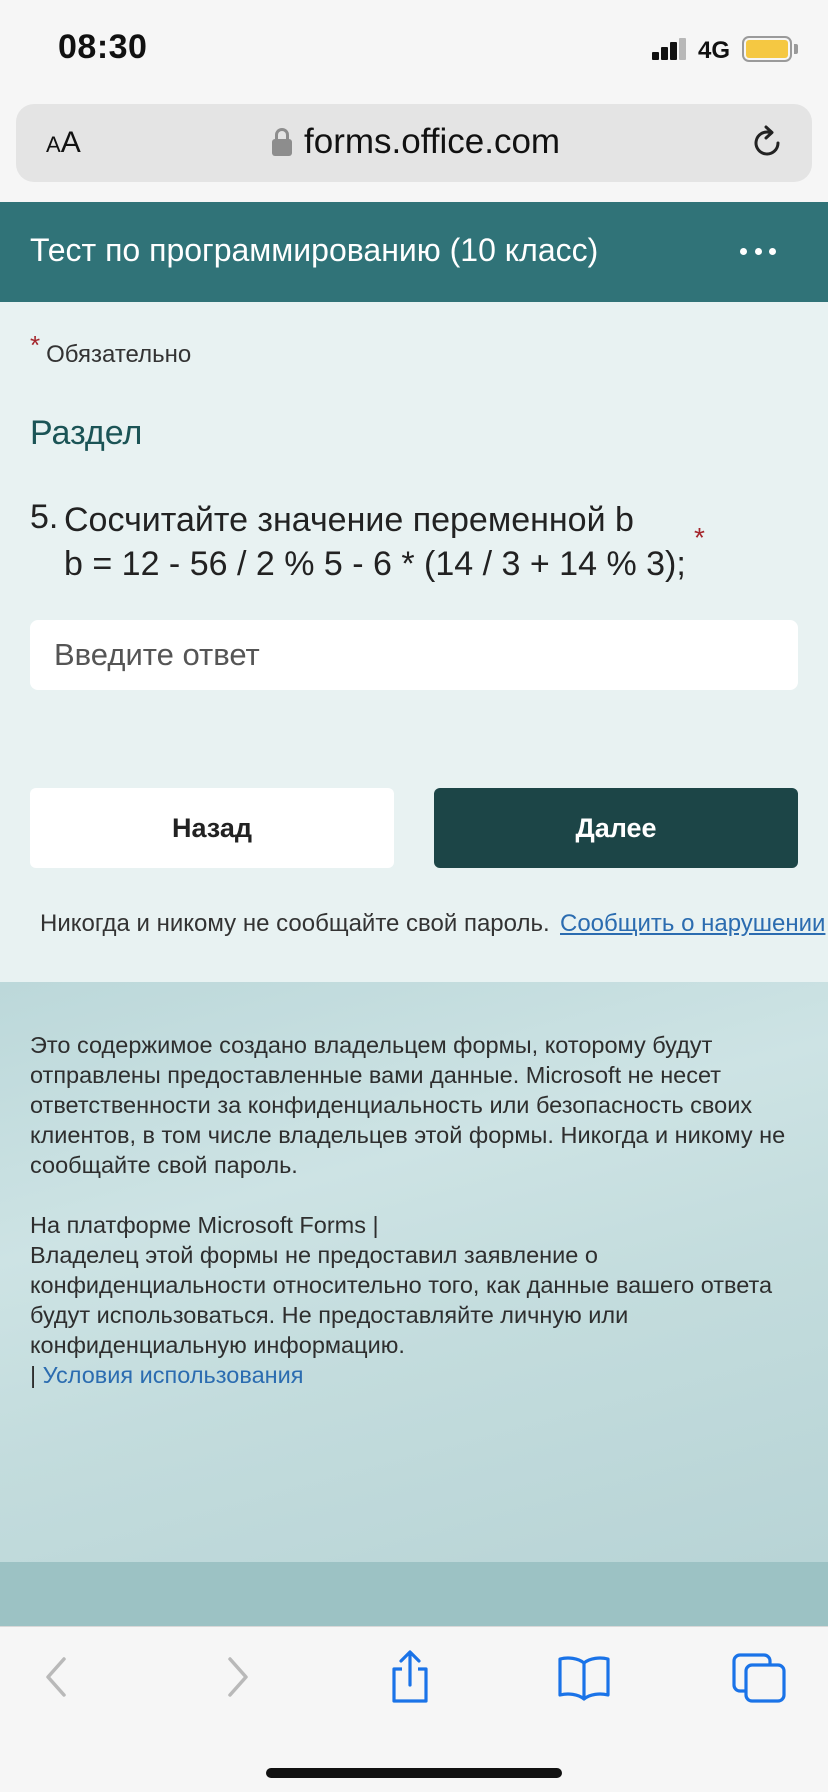 This screenshot has height=1792, width=828. I want to click on url-text: forms.office.com, so click(432, 142).